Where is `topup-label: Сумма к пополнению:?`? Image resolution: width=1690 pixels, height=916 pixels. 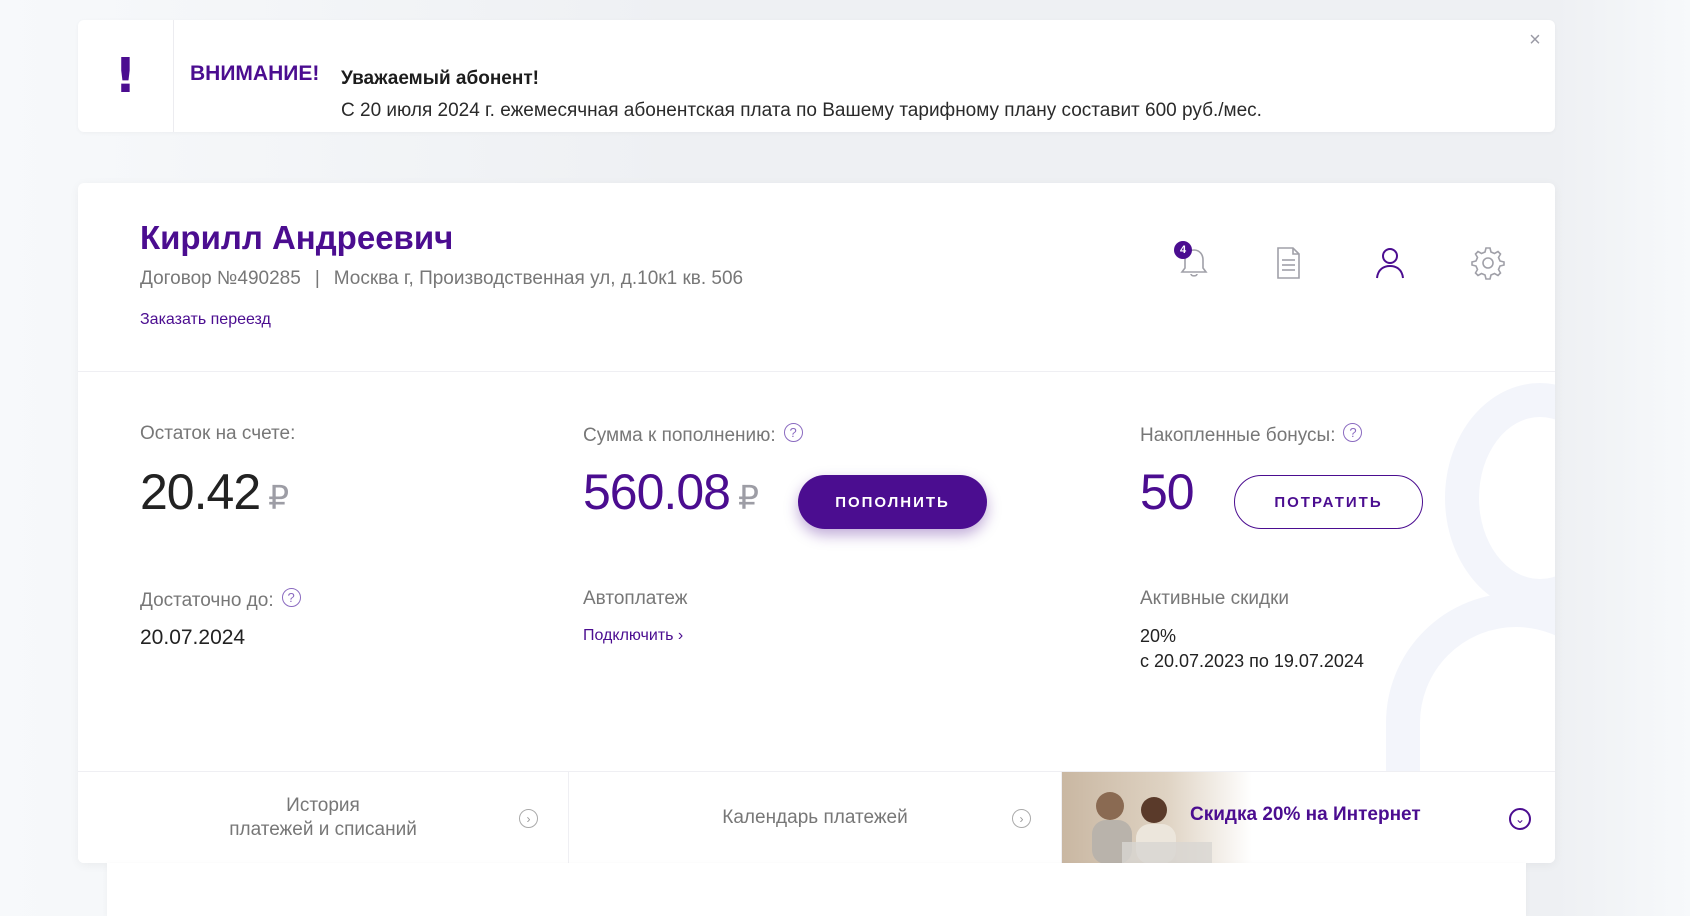
topup-label: Сумма к пополнению:? is located at coordinates (693, 435).